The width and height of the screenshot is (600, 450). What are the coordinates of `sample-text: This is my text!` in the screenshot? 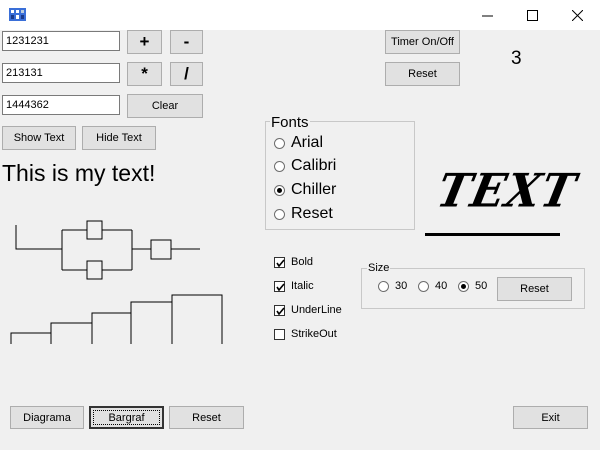 It's located at (79, 173).